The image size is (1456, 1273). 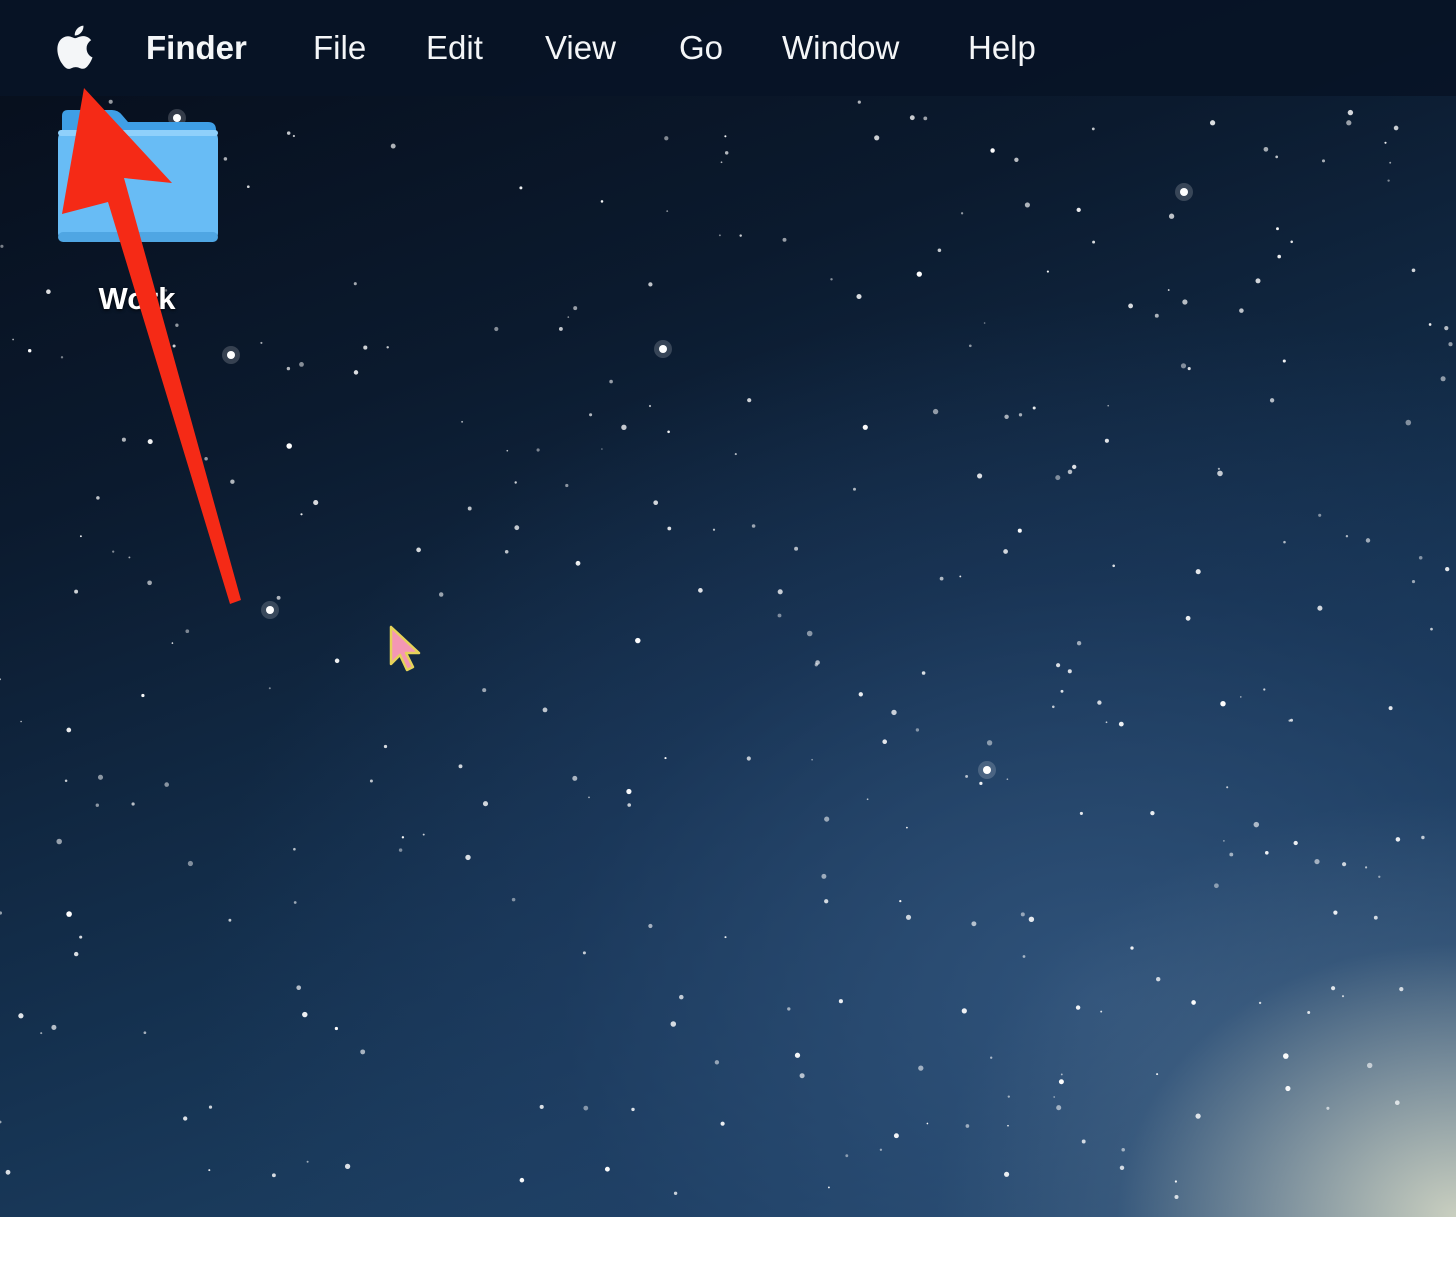 I want to click on menu-help: Help, so click(x=1002, y=48).